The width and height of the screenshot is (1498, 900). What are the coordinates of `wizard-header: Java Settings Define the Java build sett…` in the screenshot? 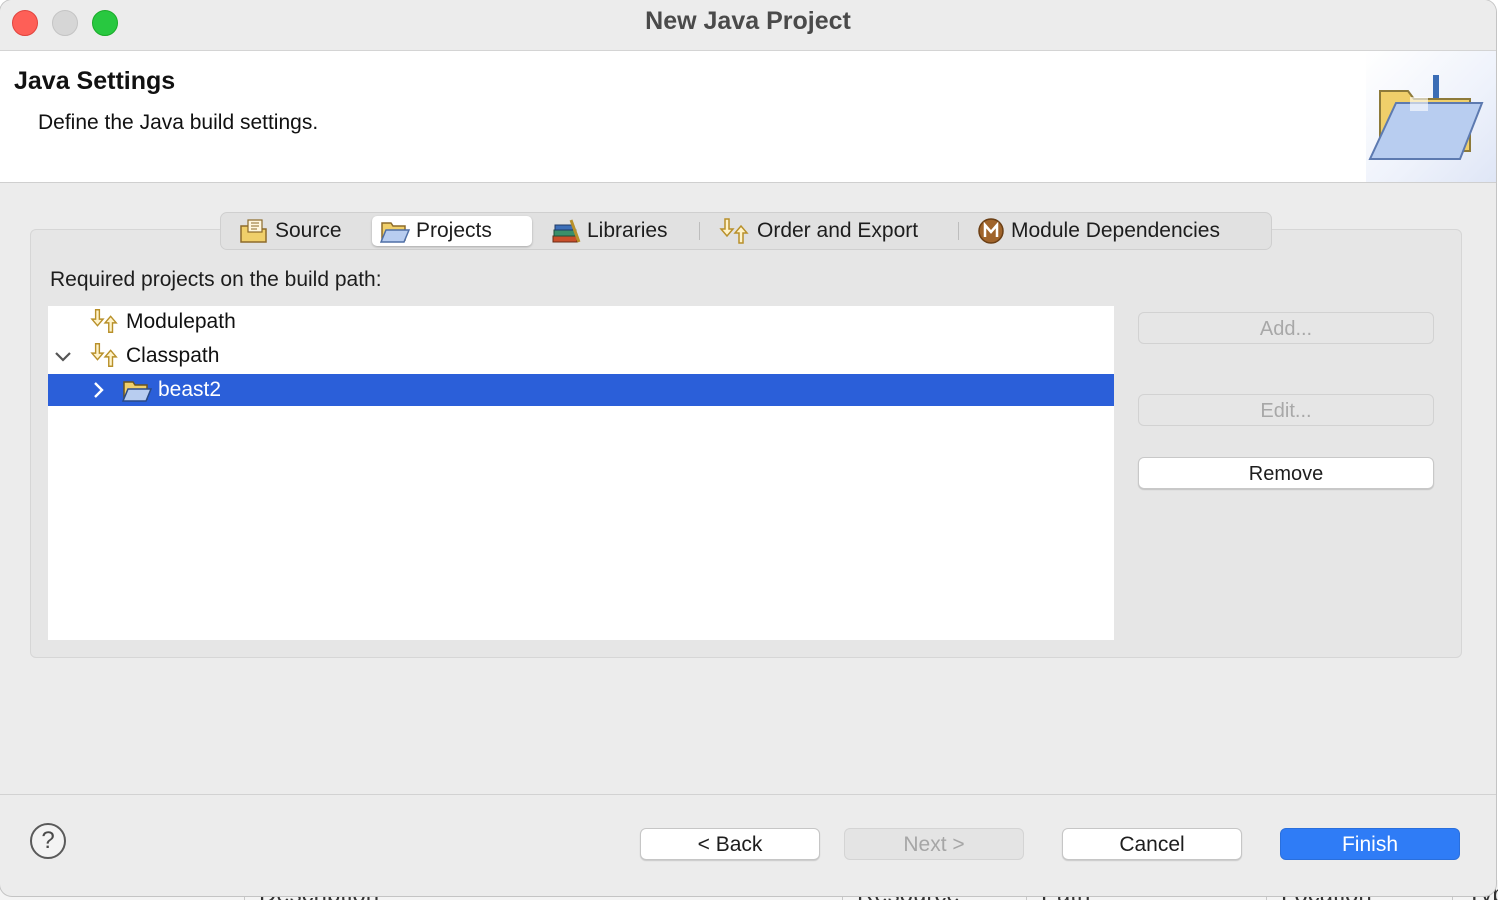 It's located at (748, 117).